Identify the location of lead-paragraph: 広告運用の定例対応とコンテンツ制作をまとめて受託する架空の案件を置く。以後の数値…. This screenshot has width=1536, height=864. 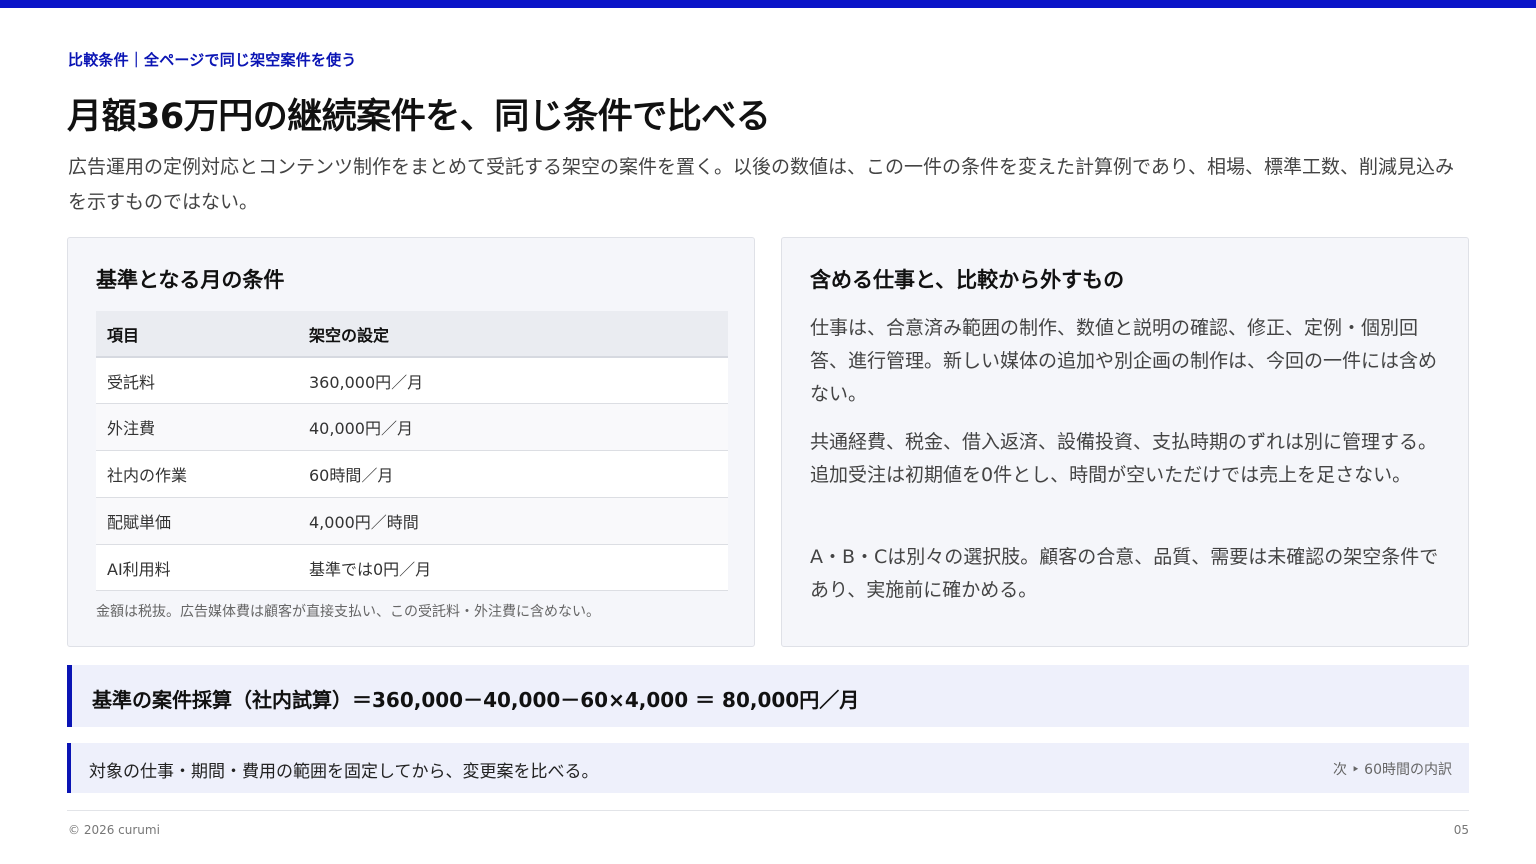
(761, 184).